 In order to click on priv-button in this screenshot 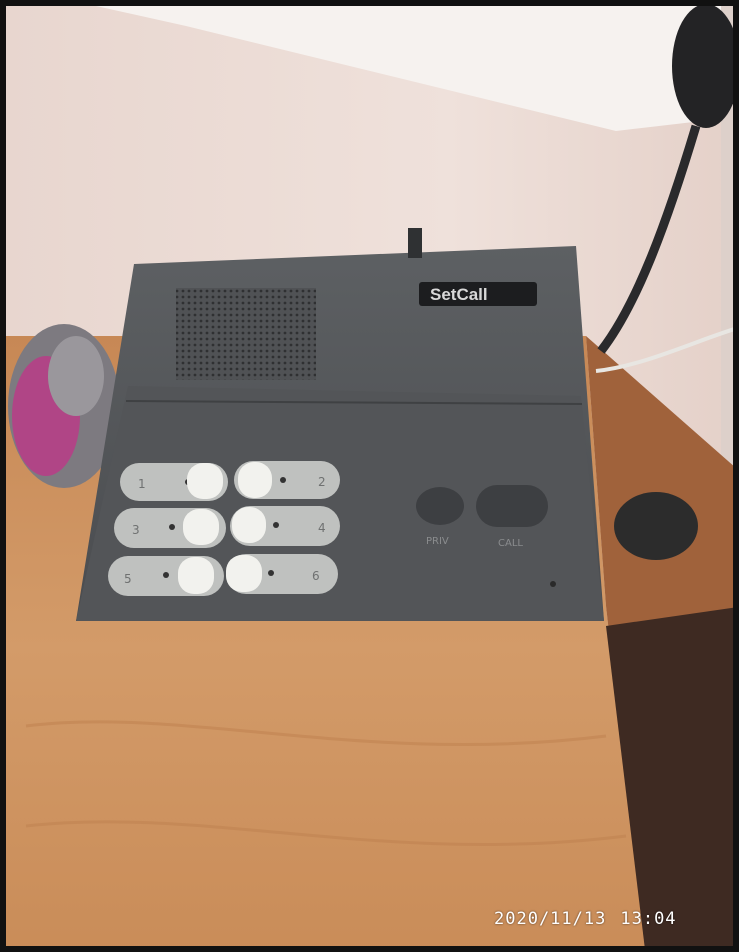, I will do `click(440, 506)`.